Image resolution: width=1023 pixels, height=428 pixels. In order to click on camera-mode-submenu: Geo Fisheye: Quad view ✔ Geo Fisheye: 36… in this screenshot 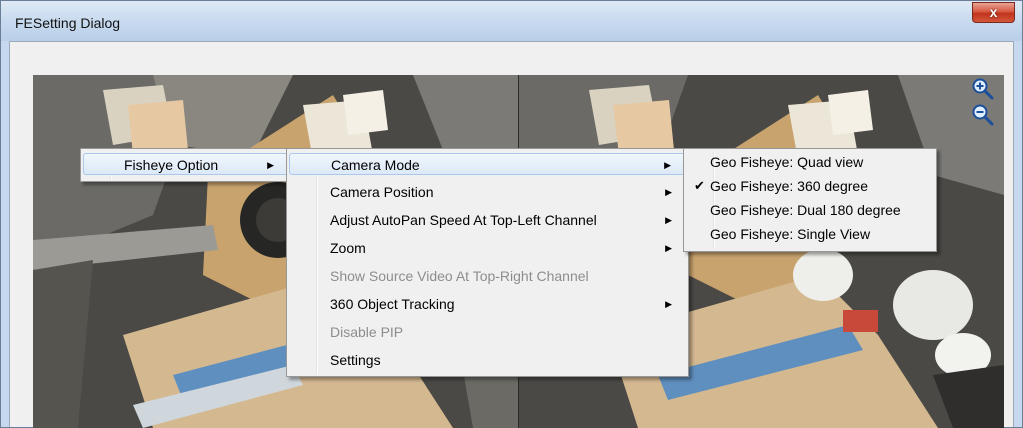, I will do `click(810, 200)`.